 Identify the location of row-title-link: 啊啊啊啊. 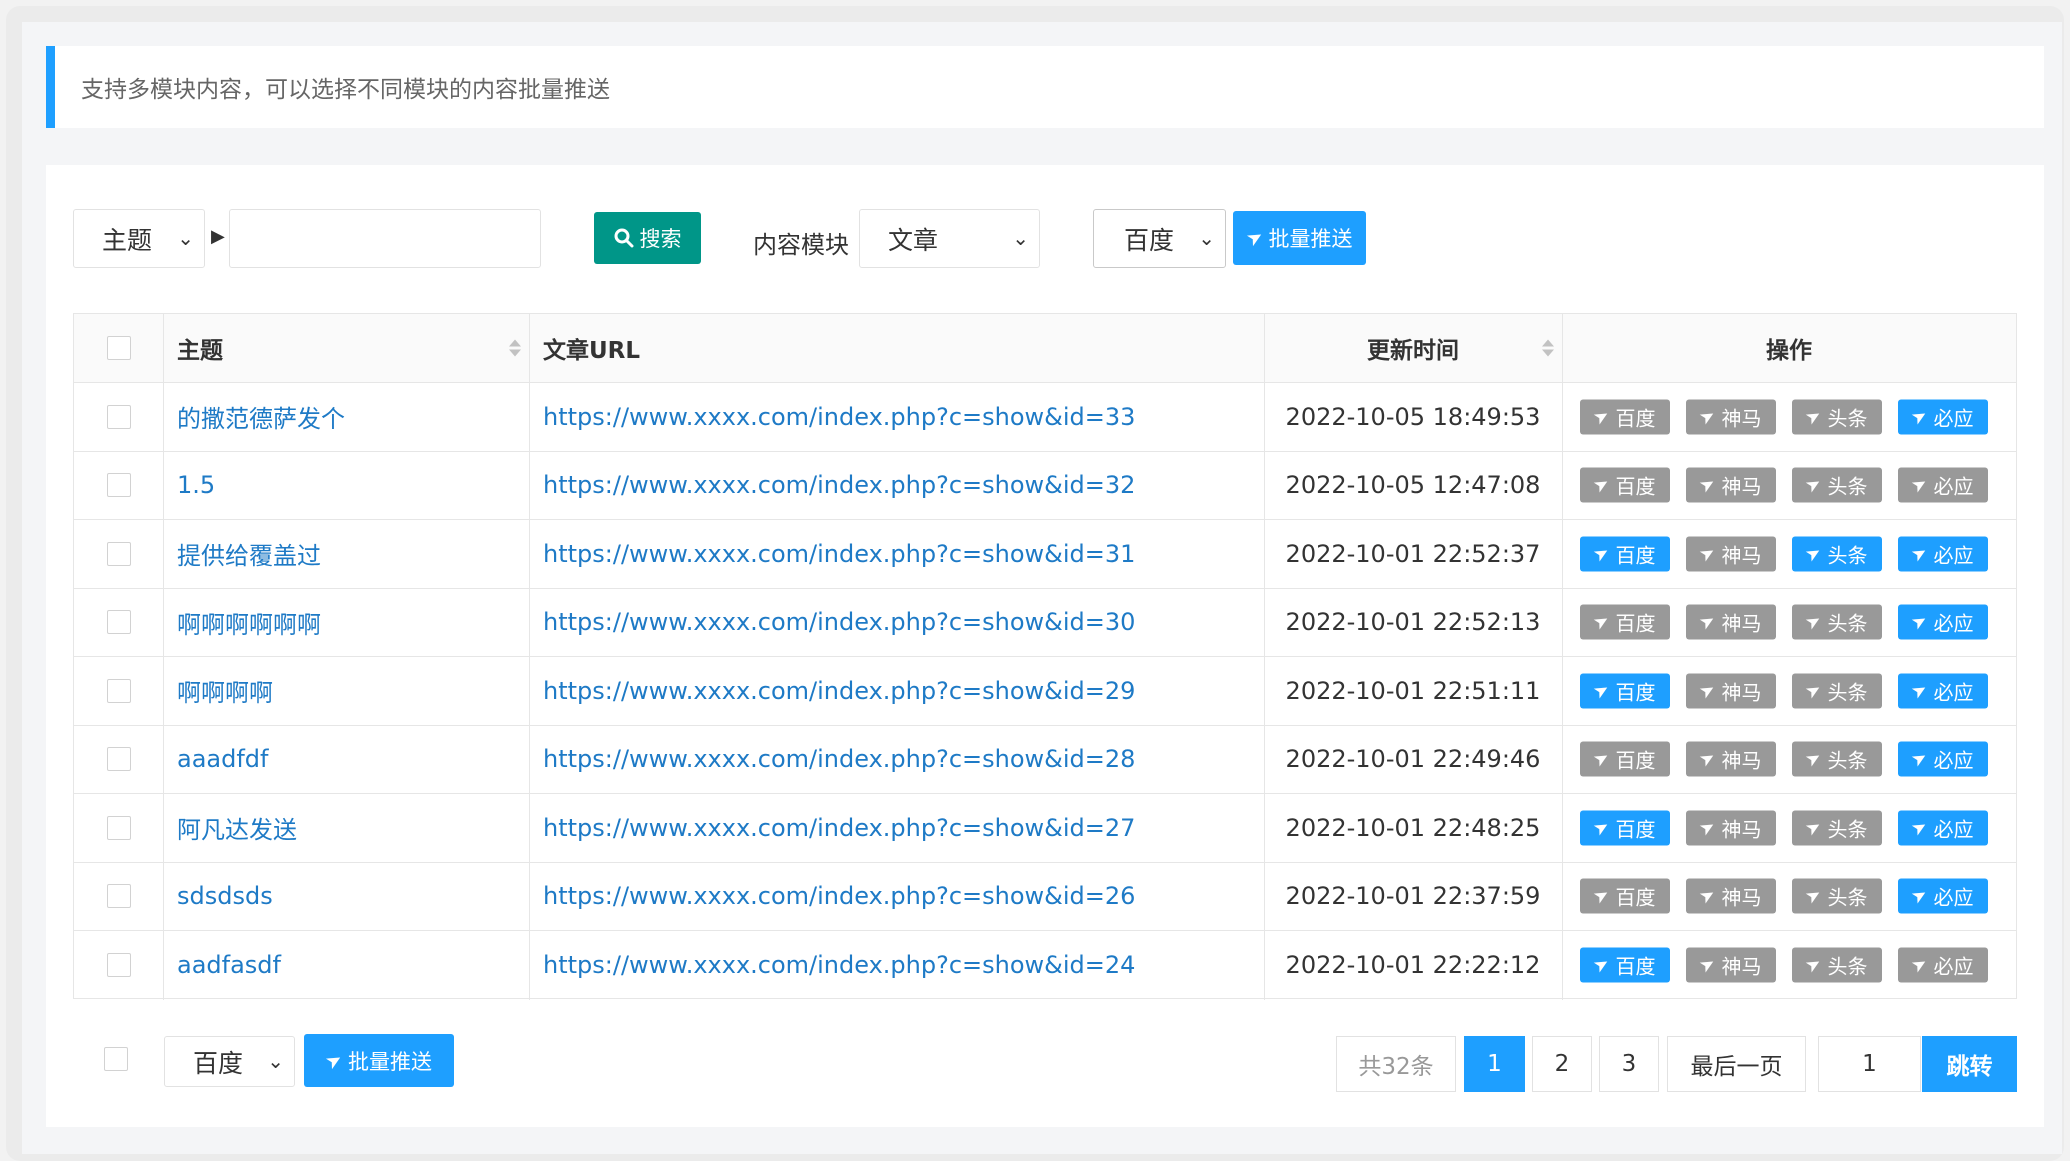
(225, 690).